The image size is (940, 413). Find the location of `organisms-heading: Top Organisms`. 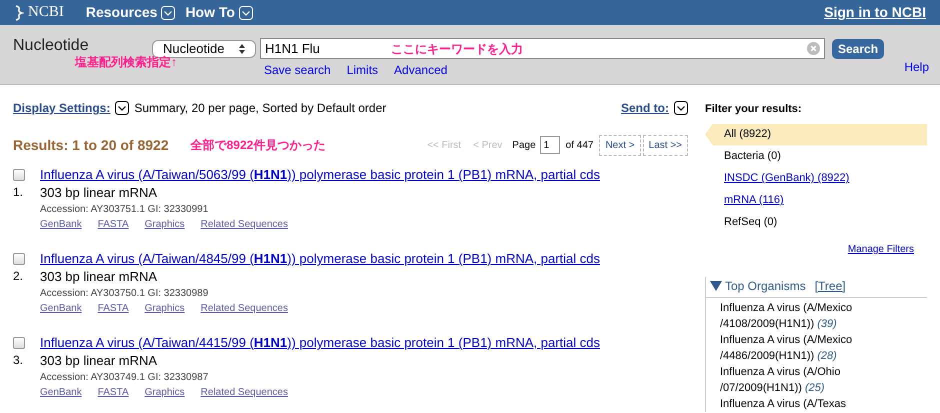

organisms-heading: Top Organisms is located at coordinates (765, 286).